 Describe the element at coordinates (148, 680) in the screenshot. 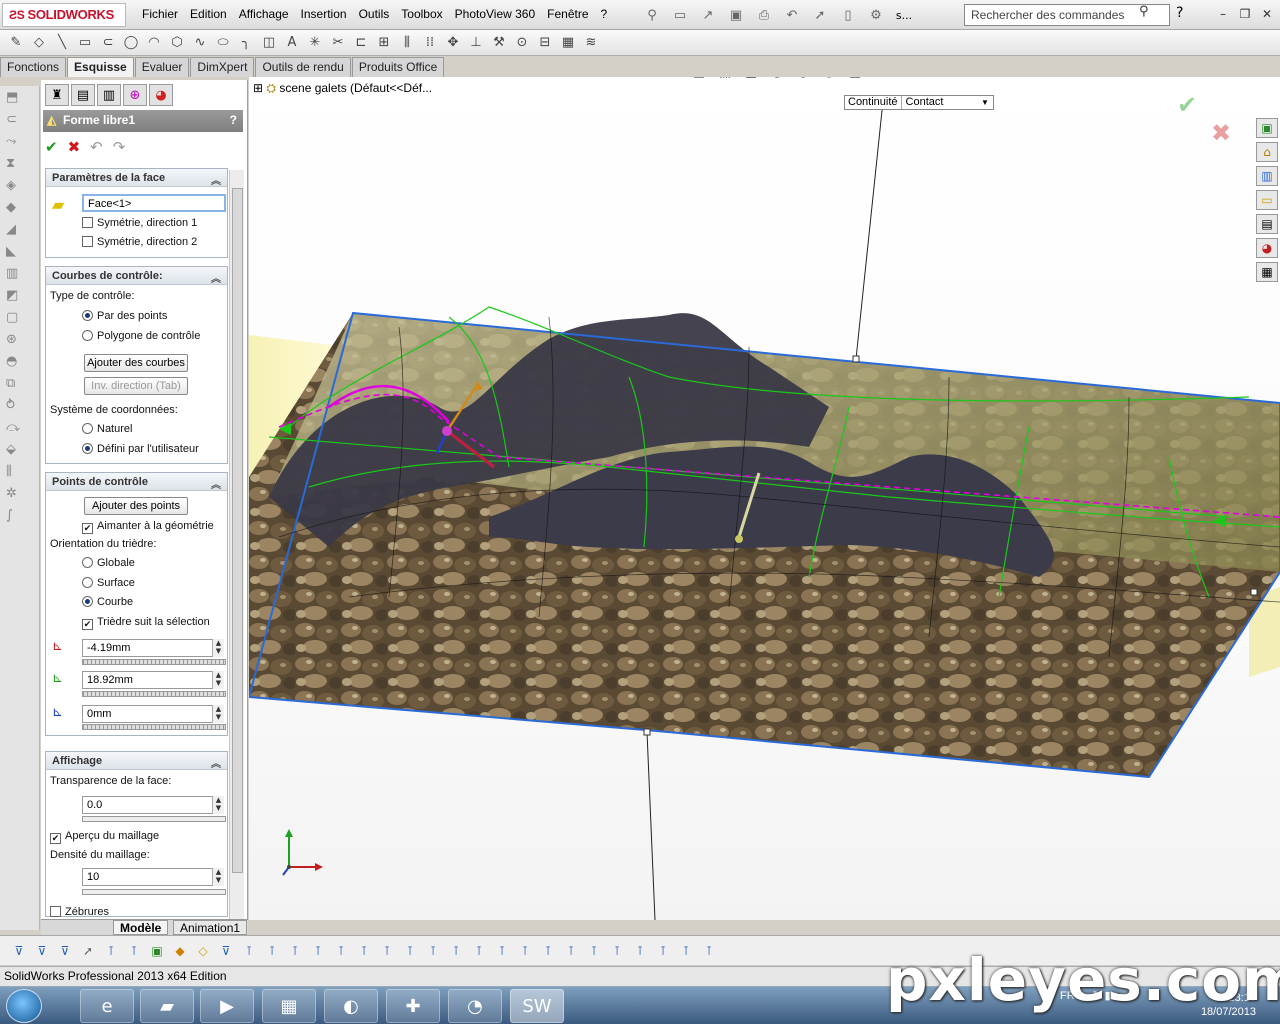

I see `y-value-field: 18.92mm` at that location.